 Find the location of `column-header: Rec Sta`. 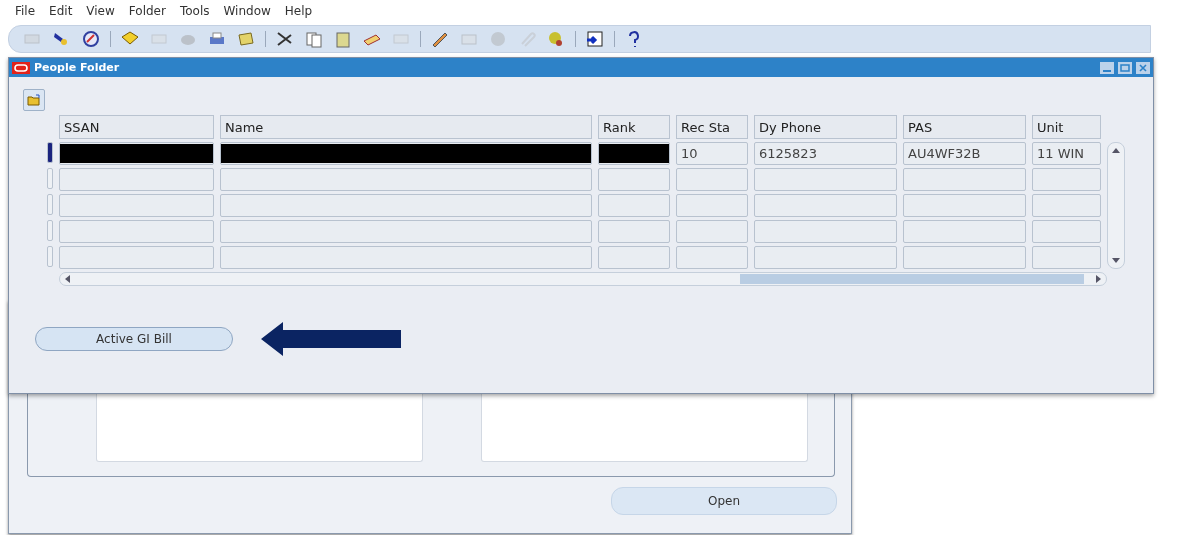

column-header: Rec Sta is located at coordinates (712, 127).